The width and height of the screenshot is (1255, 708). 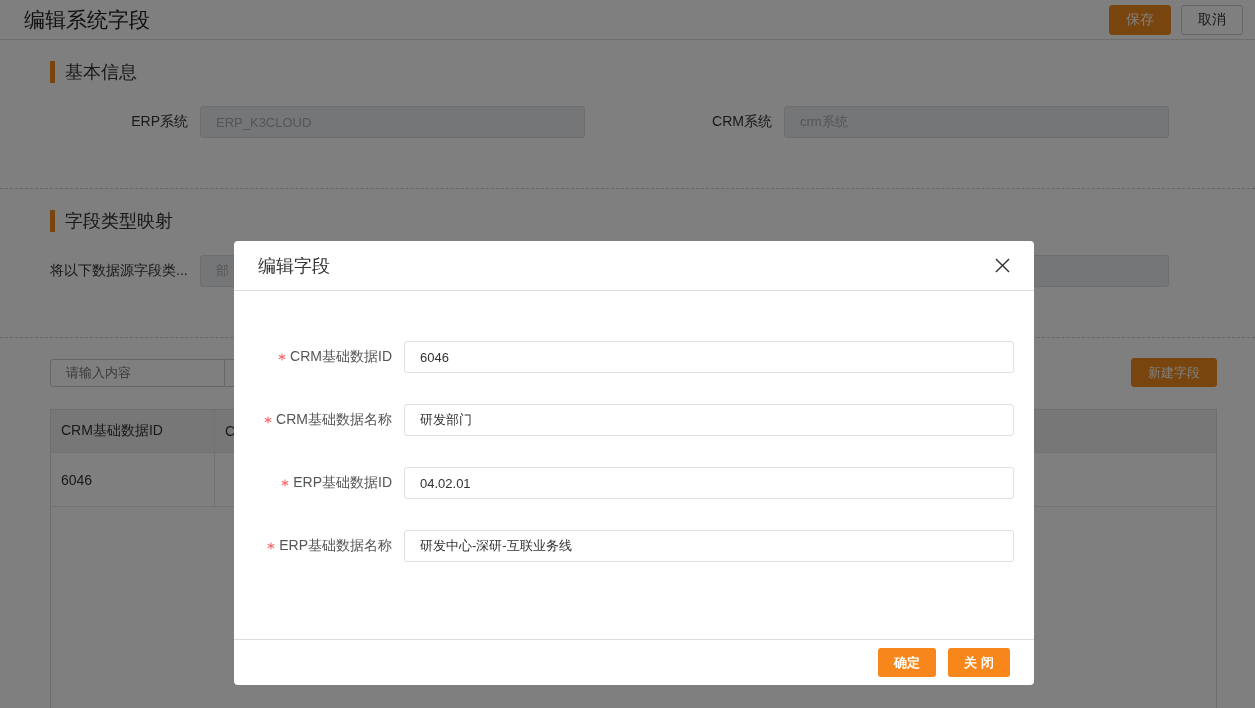 I want to click on close-icon, so click(x=1002, y=265).